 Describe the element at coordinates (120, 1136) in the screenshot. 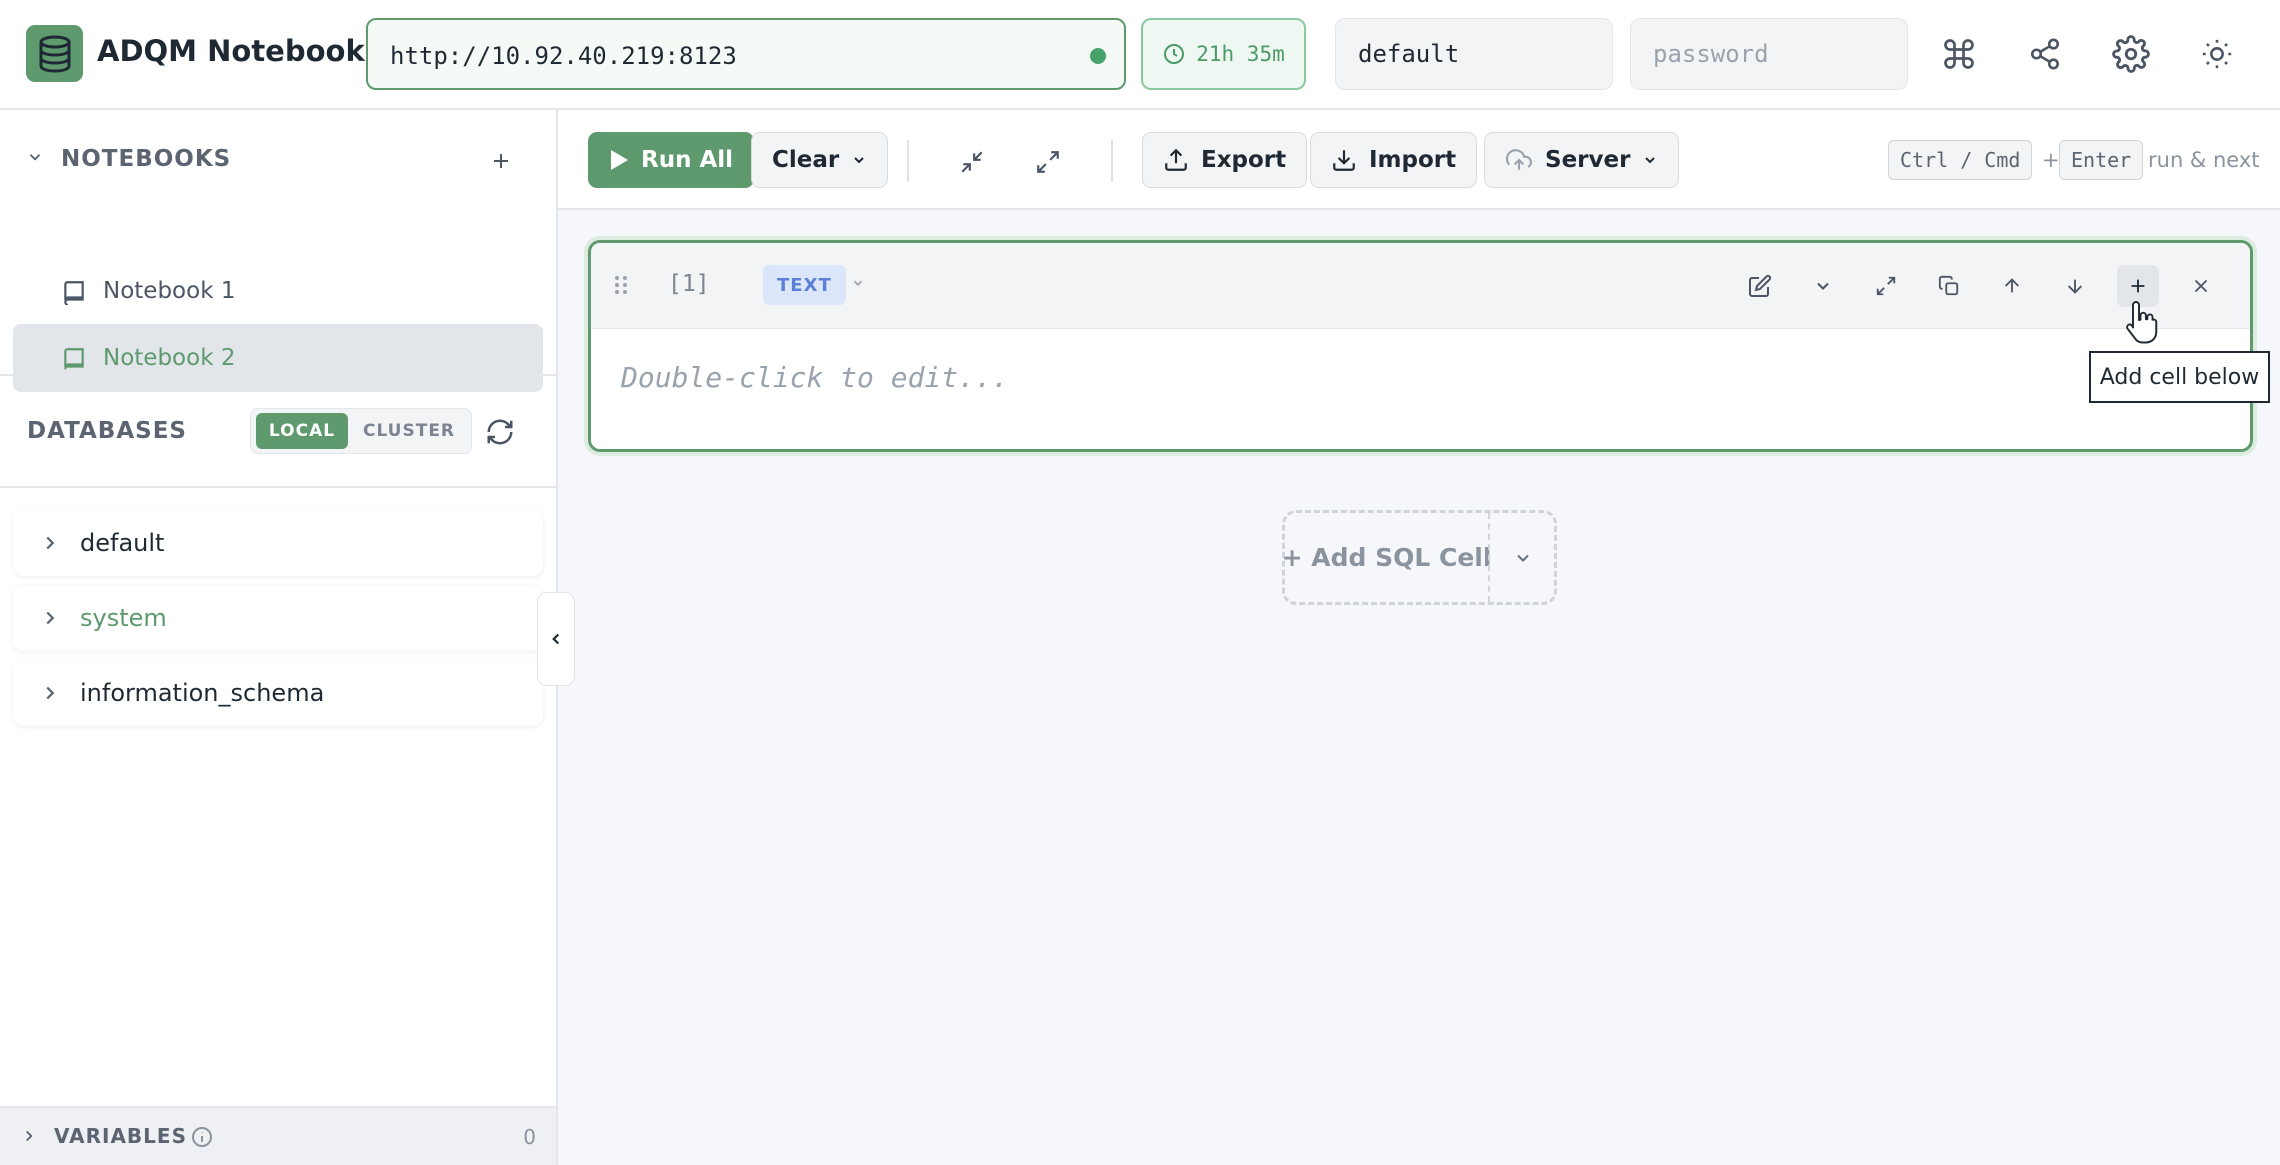

I see `variables-label: VARIABLES` at that location.